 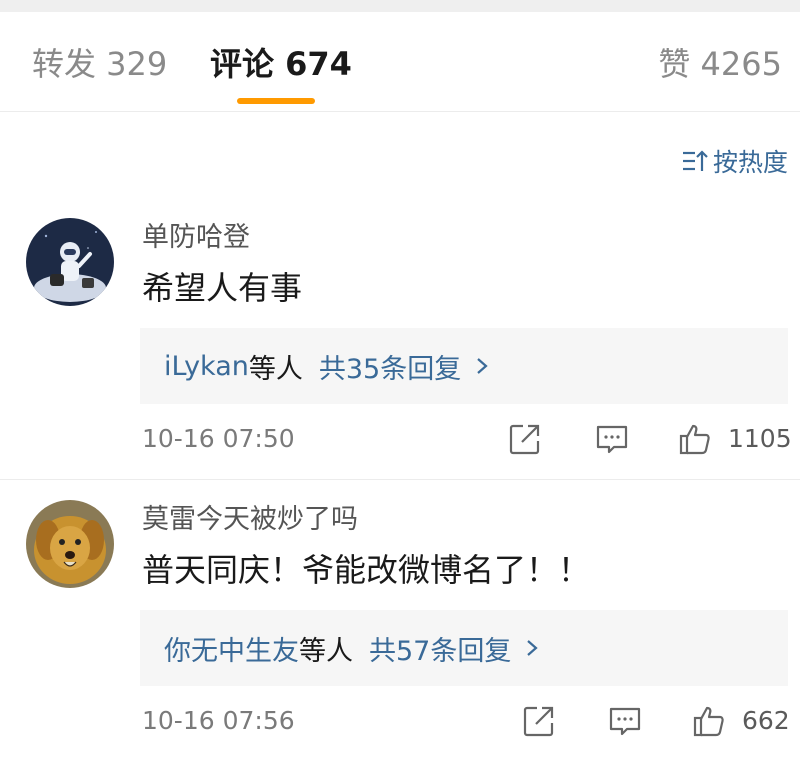 I want to click on reply-author-link: iLykan, so click(x=206, y=366).